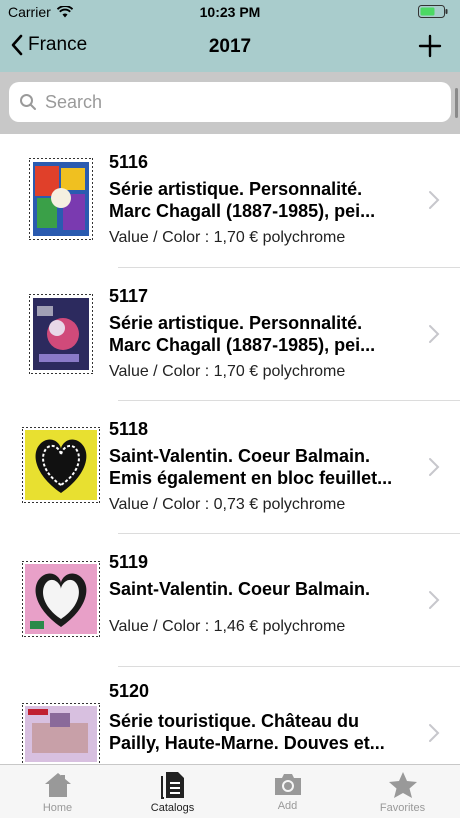  I want to click on stamp-value: Value / Color : 0,73 € polychrome, so click(227, 504).